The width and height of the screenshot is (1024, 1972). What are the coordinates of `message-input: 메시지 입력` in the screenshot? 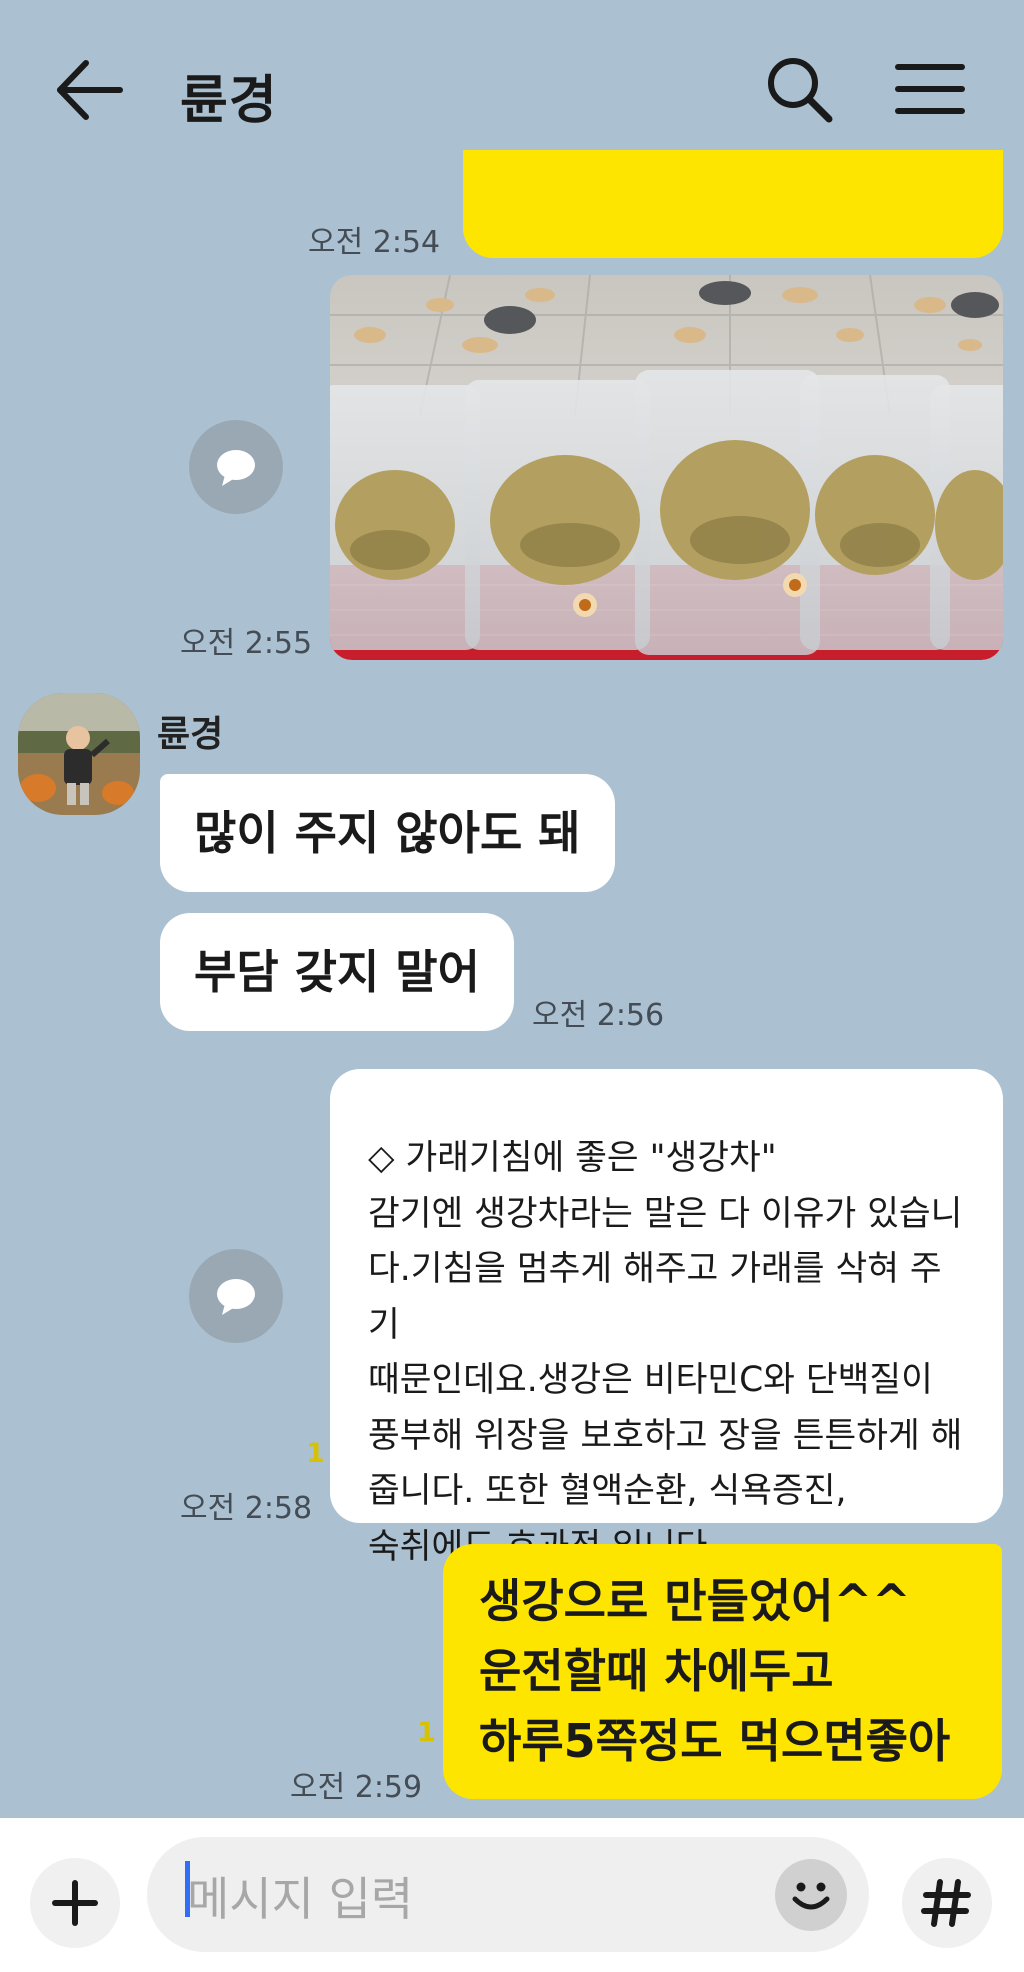 It's located at (508, 1894).